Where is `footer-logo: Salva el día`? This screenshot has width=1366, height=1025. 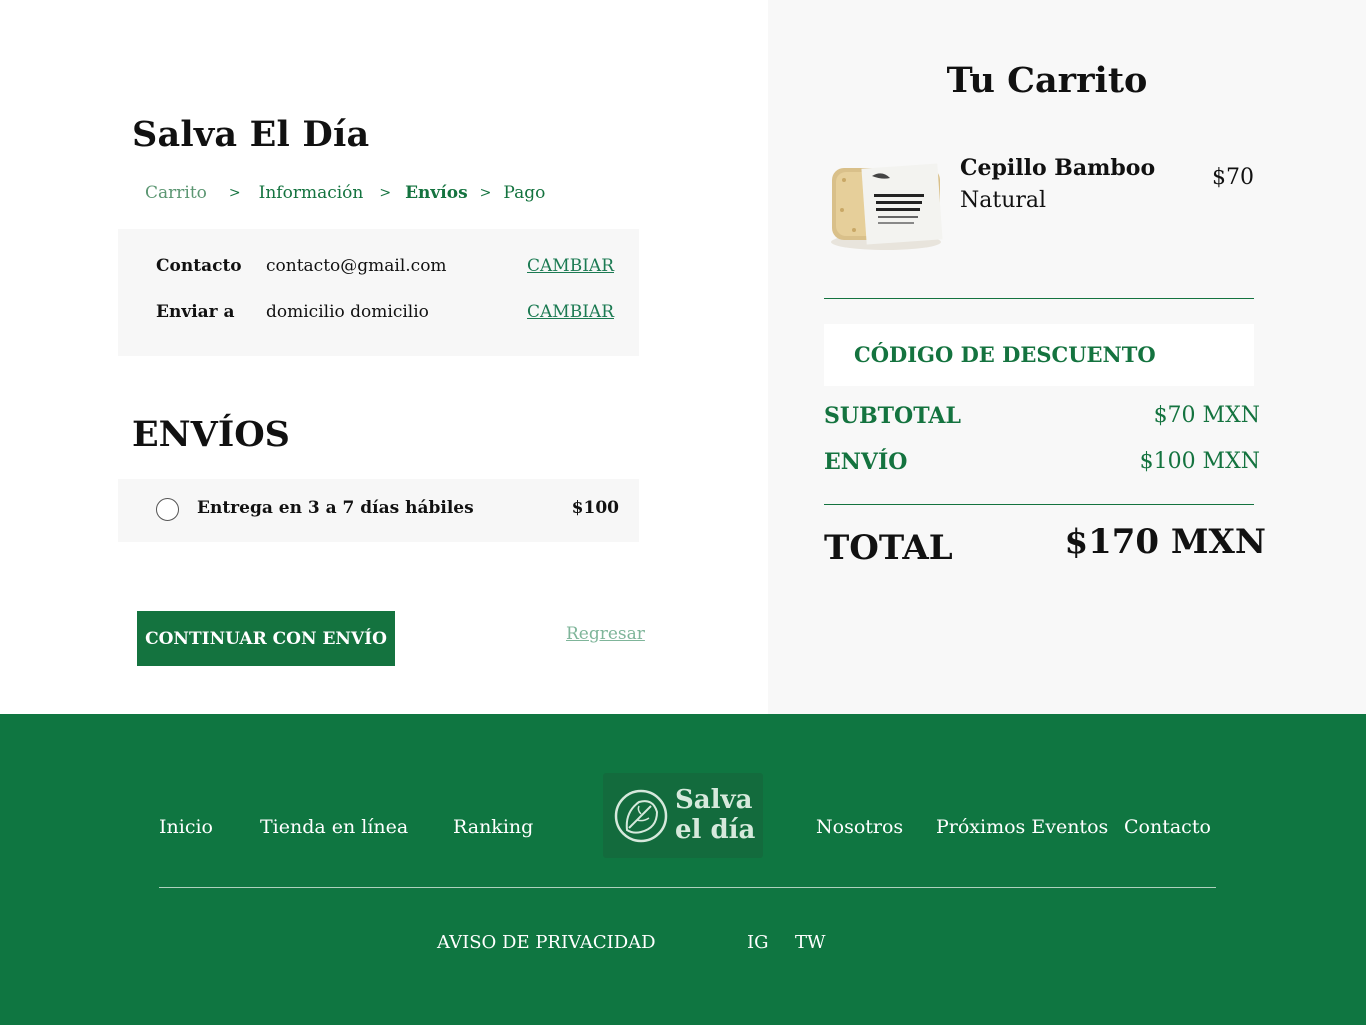
footer-logo: Salva el día is located at coordinates (683, 815).